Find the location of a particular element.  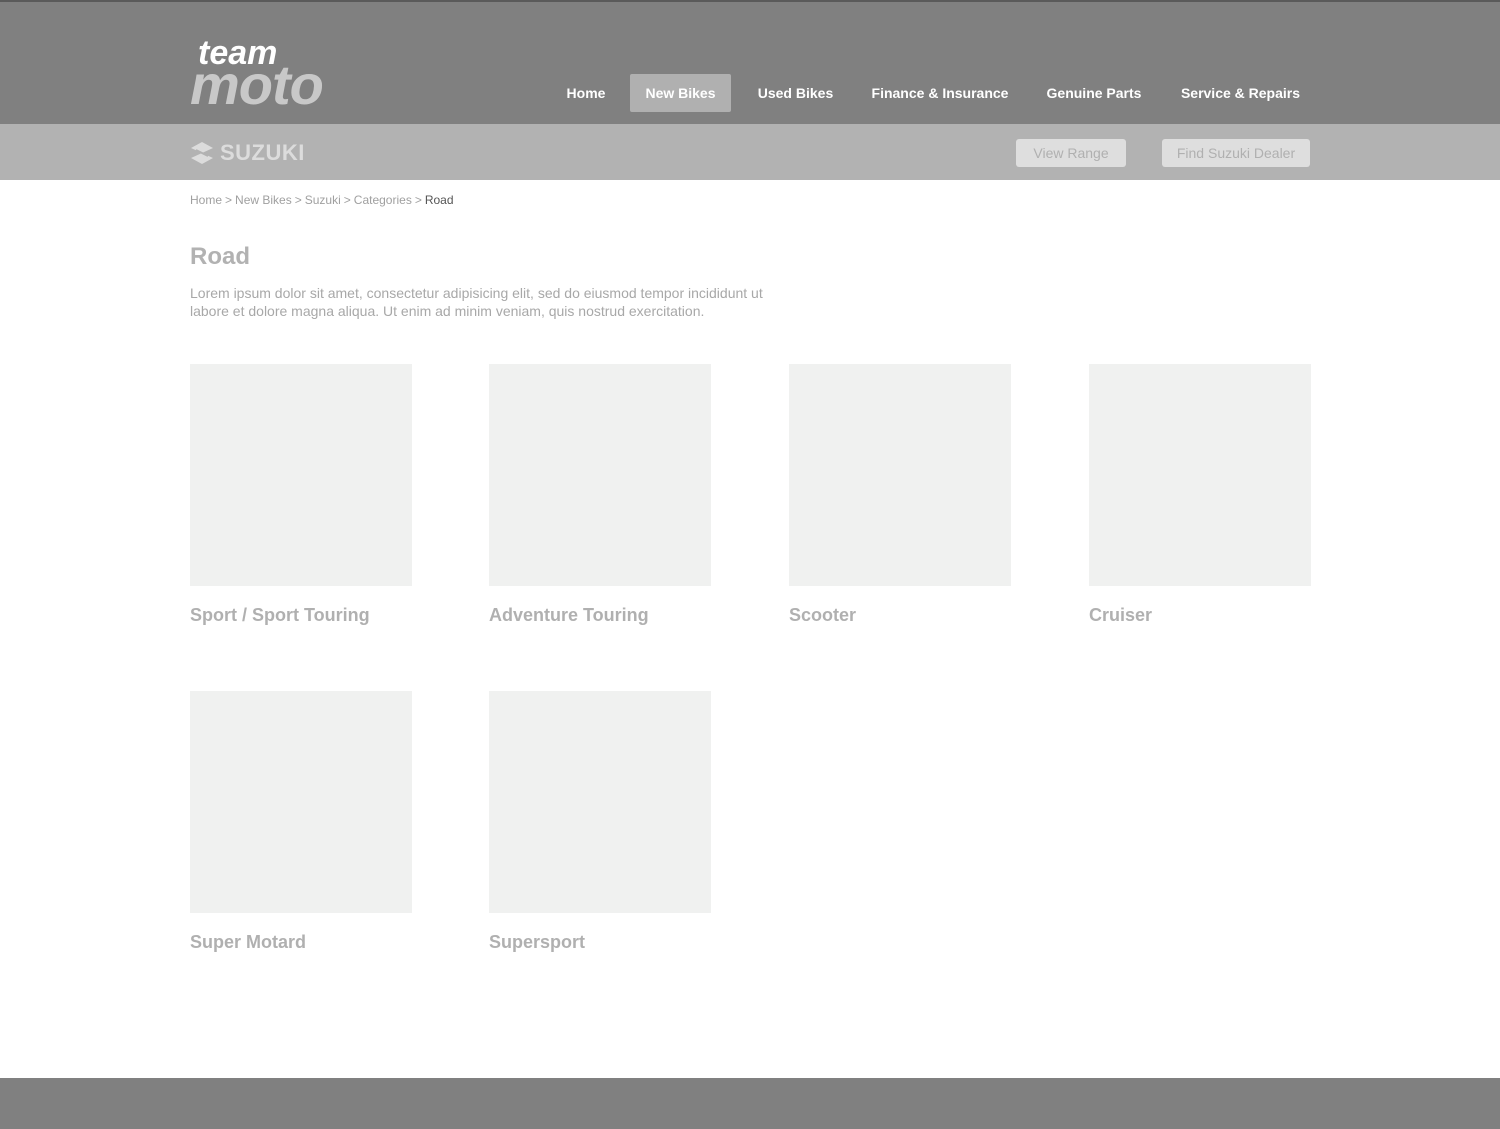

category-card-super-motard: Super Motard is located at coordinates (301, 822).